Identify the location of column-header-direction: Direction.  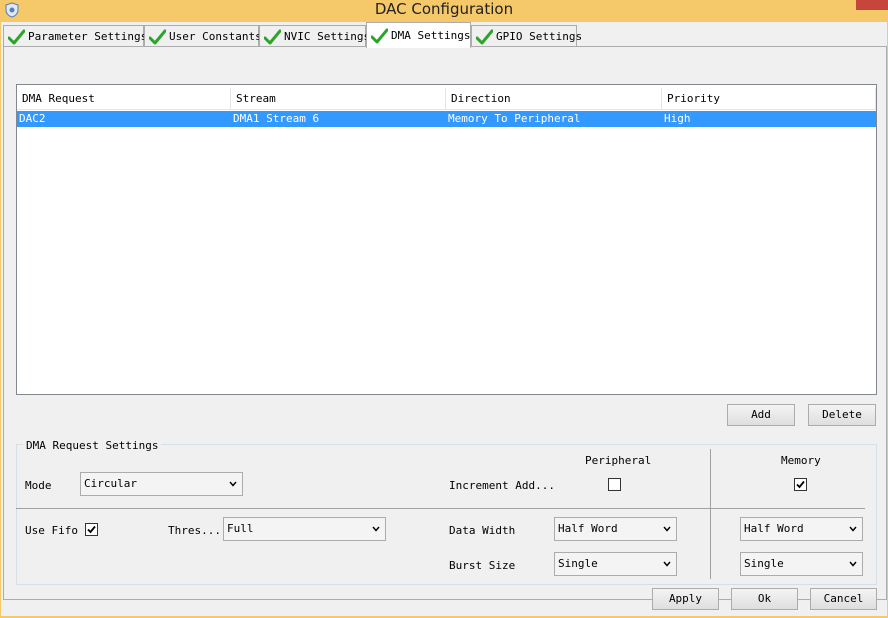
(554, 99).